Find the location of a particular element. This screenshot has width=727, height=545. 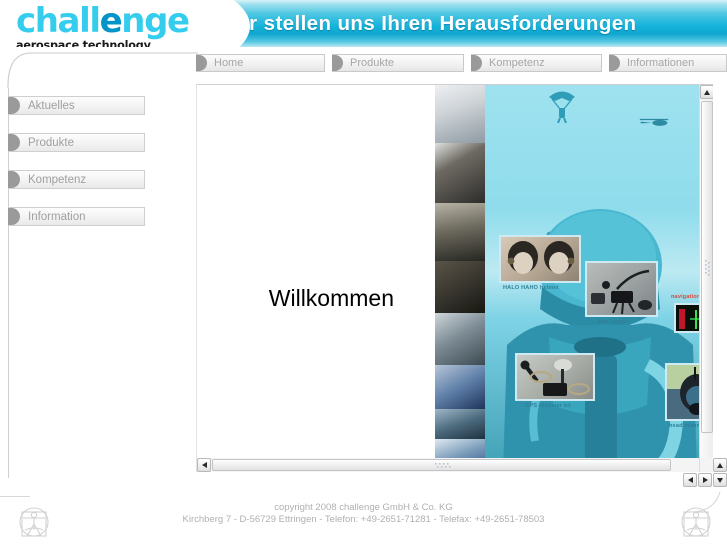

hscroll-left-button is located at coordinates (204, 465).